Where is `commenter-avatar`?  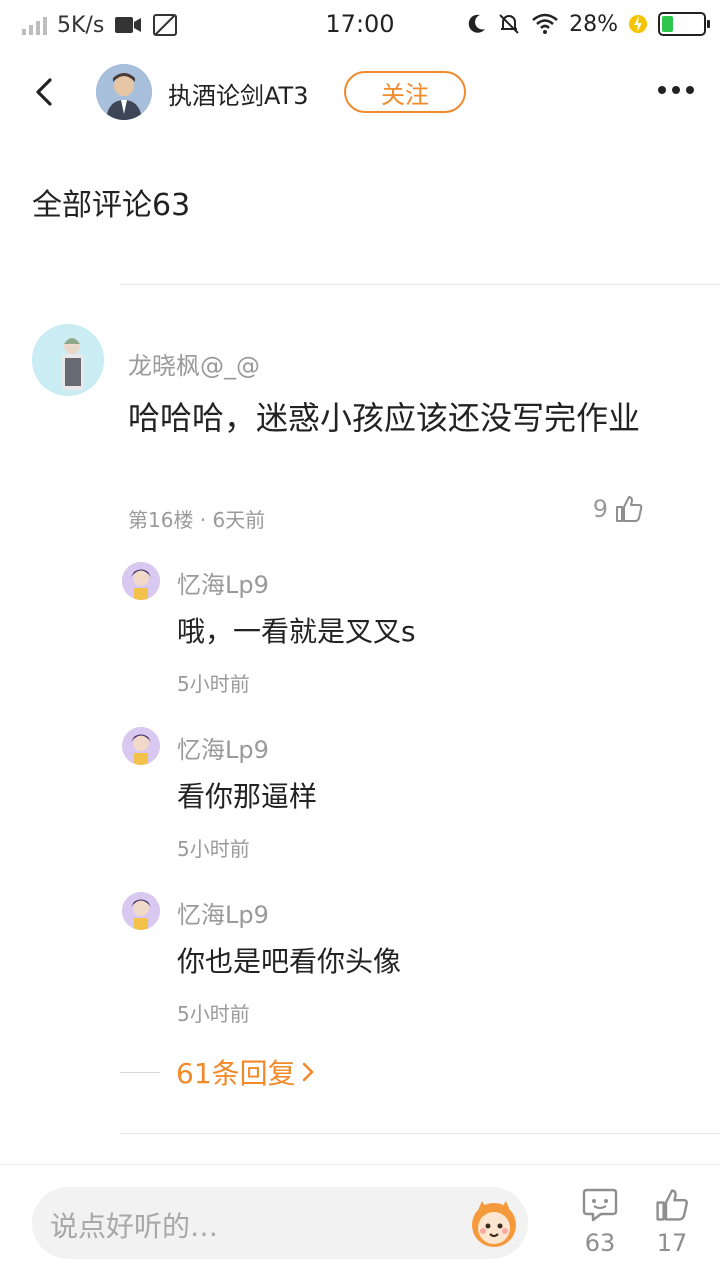 commenter-avatar is located at coordinates (68, 360).